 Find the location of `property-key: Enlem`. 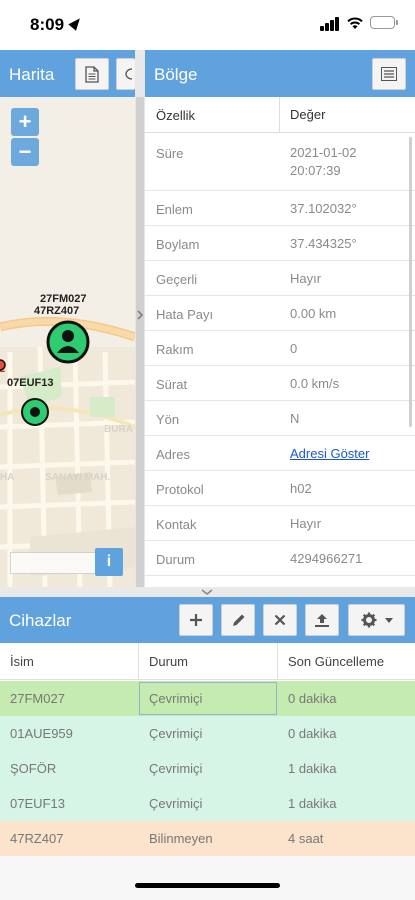

property-key: Enlem is located at coordinates (174, 209).